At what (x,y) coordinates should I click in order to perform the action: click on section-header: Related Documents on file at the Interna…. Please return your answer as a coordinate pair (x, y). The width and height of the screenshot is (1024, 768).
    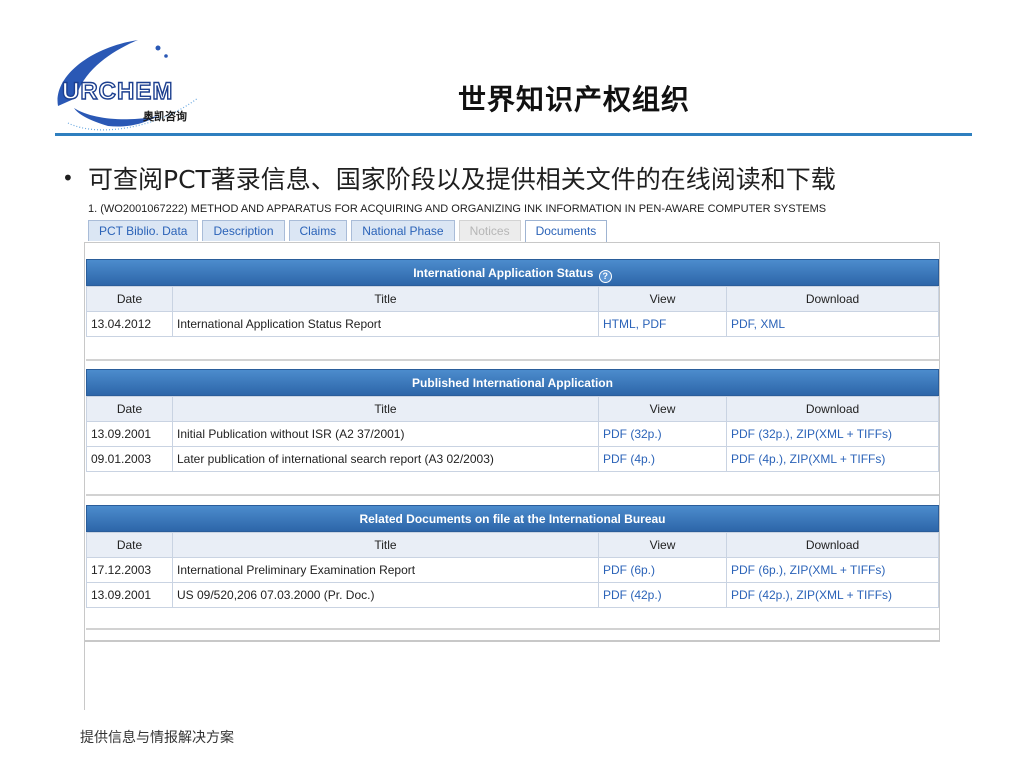
    Looking at the image, I should click on (512, 518).